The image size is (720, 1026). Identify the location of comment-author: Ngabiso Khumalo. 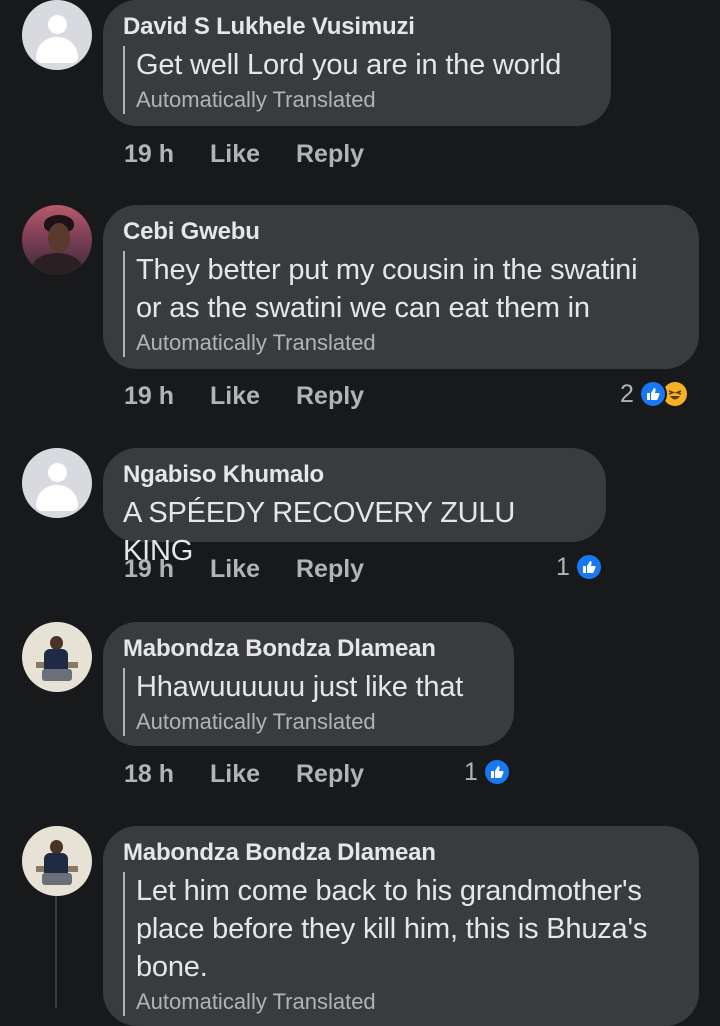
(353, 475).